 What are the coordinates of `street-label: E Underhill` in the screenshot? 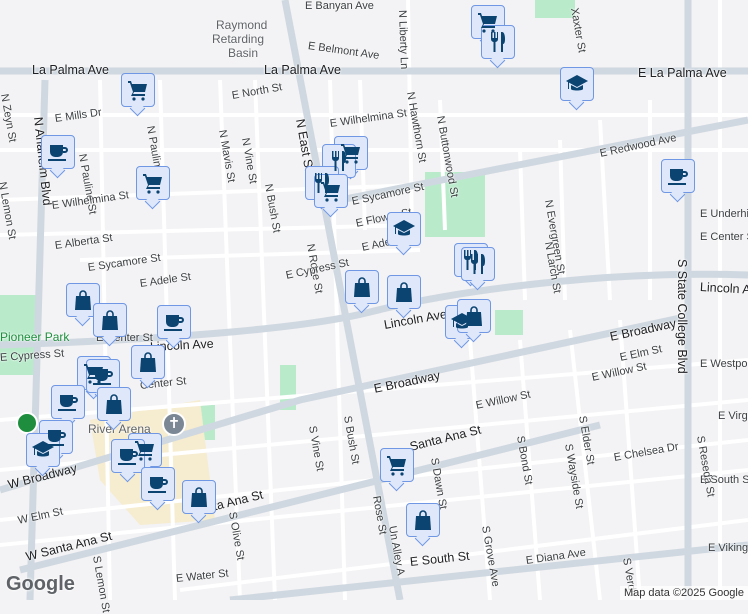 It's located at (724, 214).